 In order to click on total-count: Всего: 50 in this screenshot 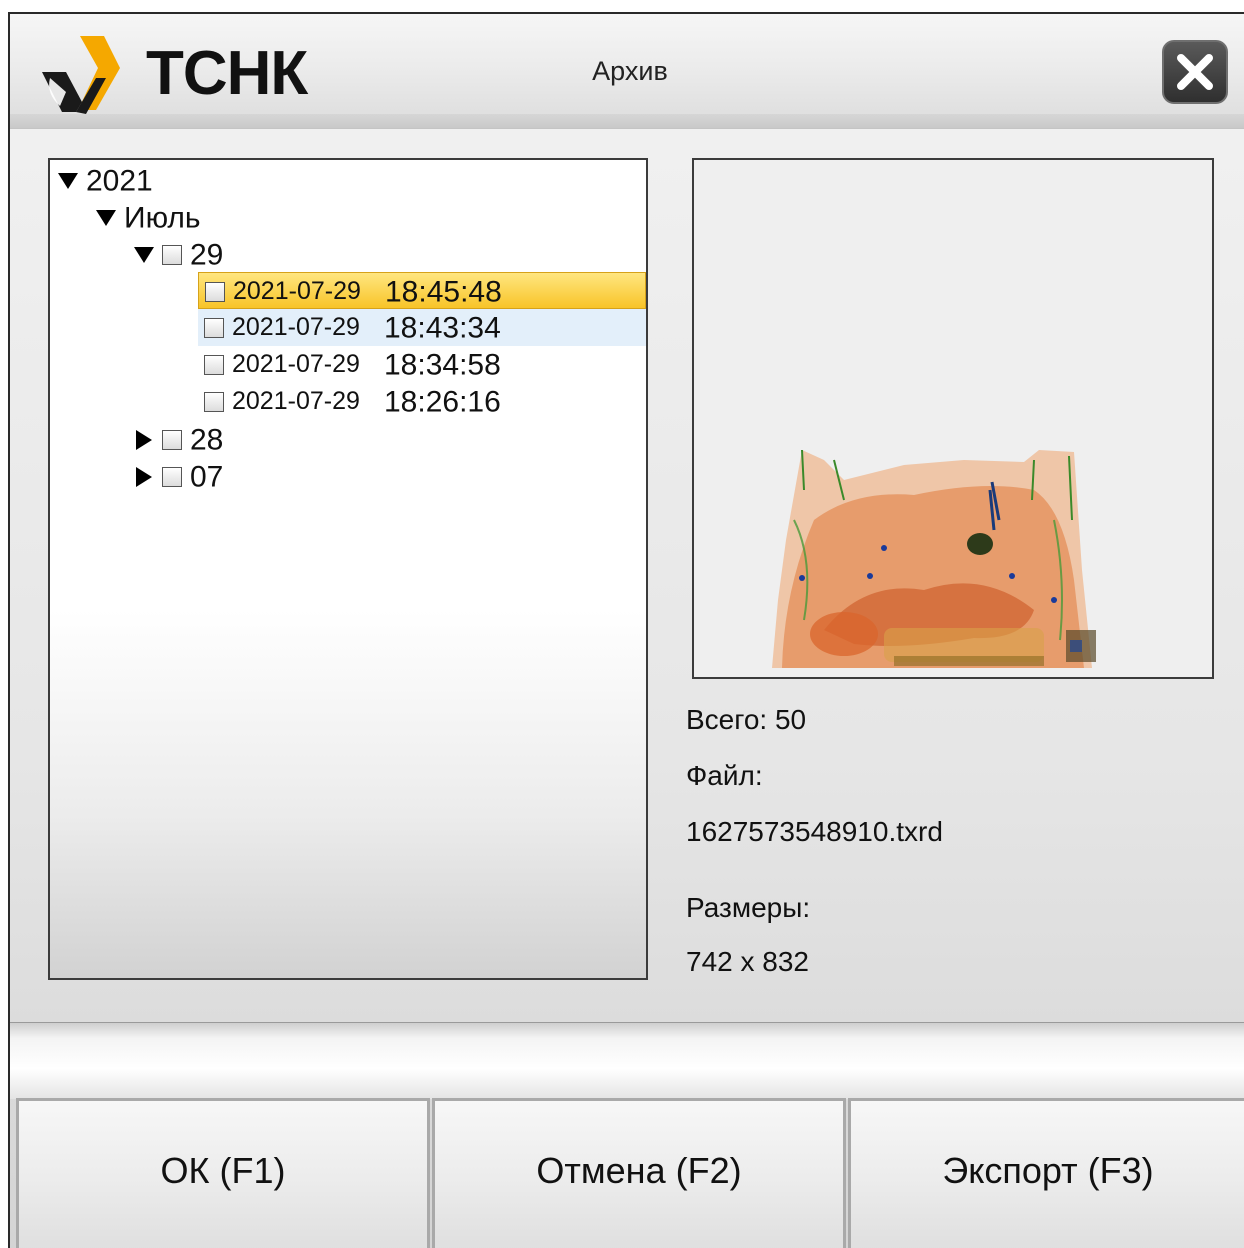, I will do `click(746, 719)`.